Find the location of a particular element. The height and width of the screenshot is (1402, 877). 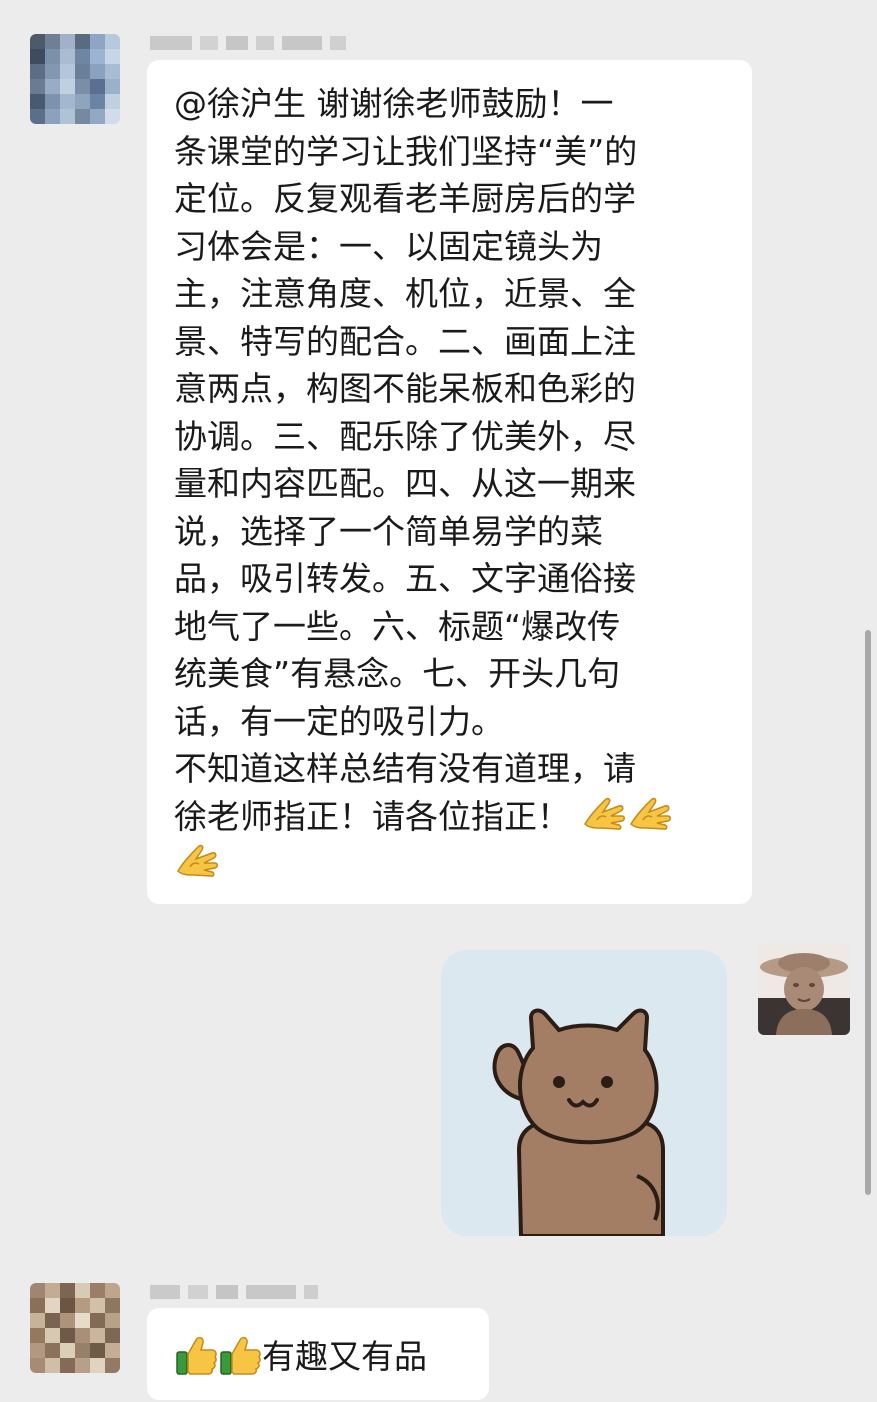

waving-cat-icon is located at coordinates (578, 1122).